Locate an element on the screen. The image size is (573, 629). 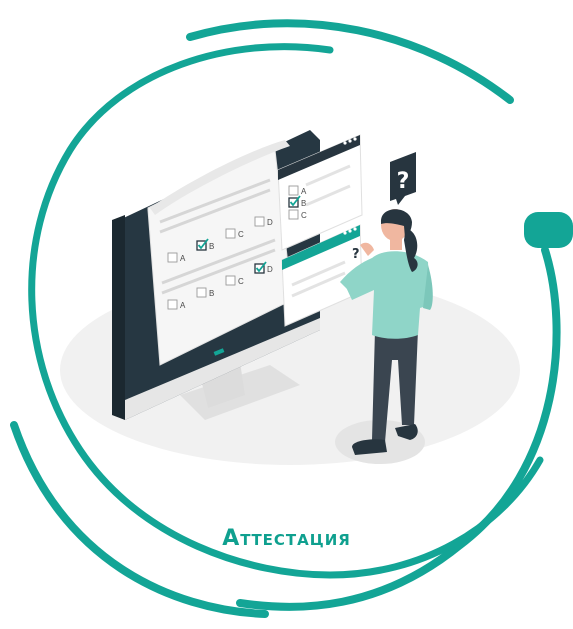
question-mark-icon: ? is located at coordinates (356, 254).